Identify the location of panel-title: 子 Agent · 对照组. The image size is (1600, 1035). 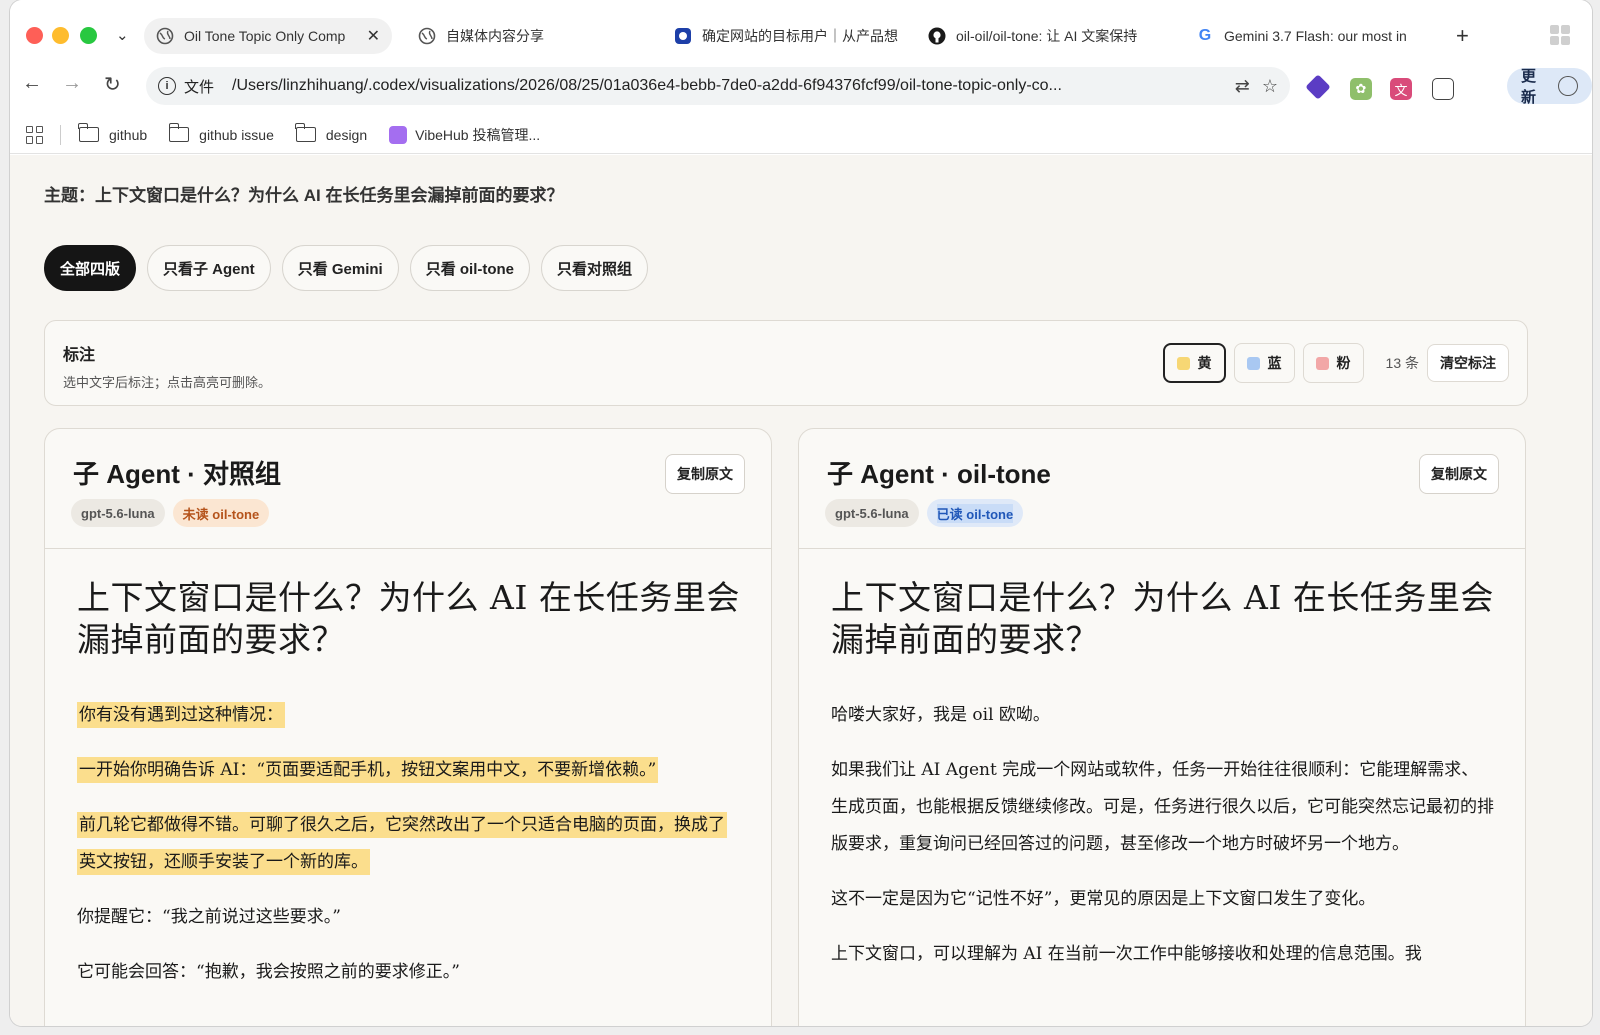
(177, 474).